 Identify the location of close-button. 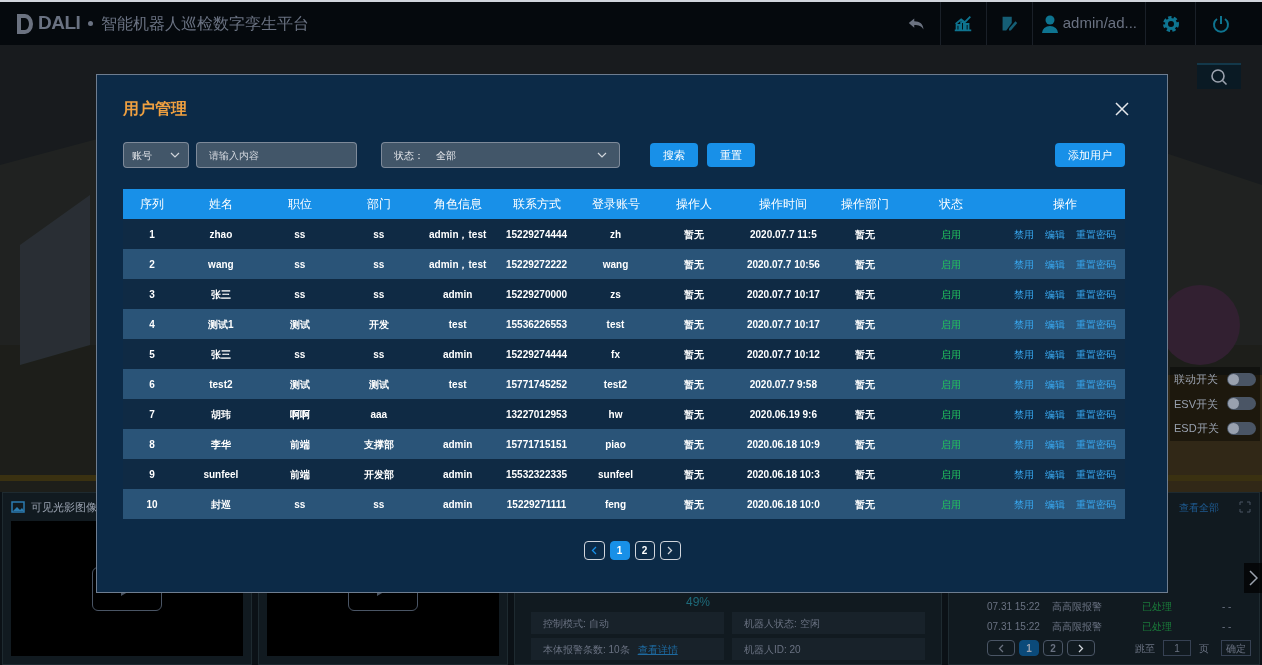
(1123, 109).